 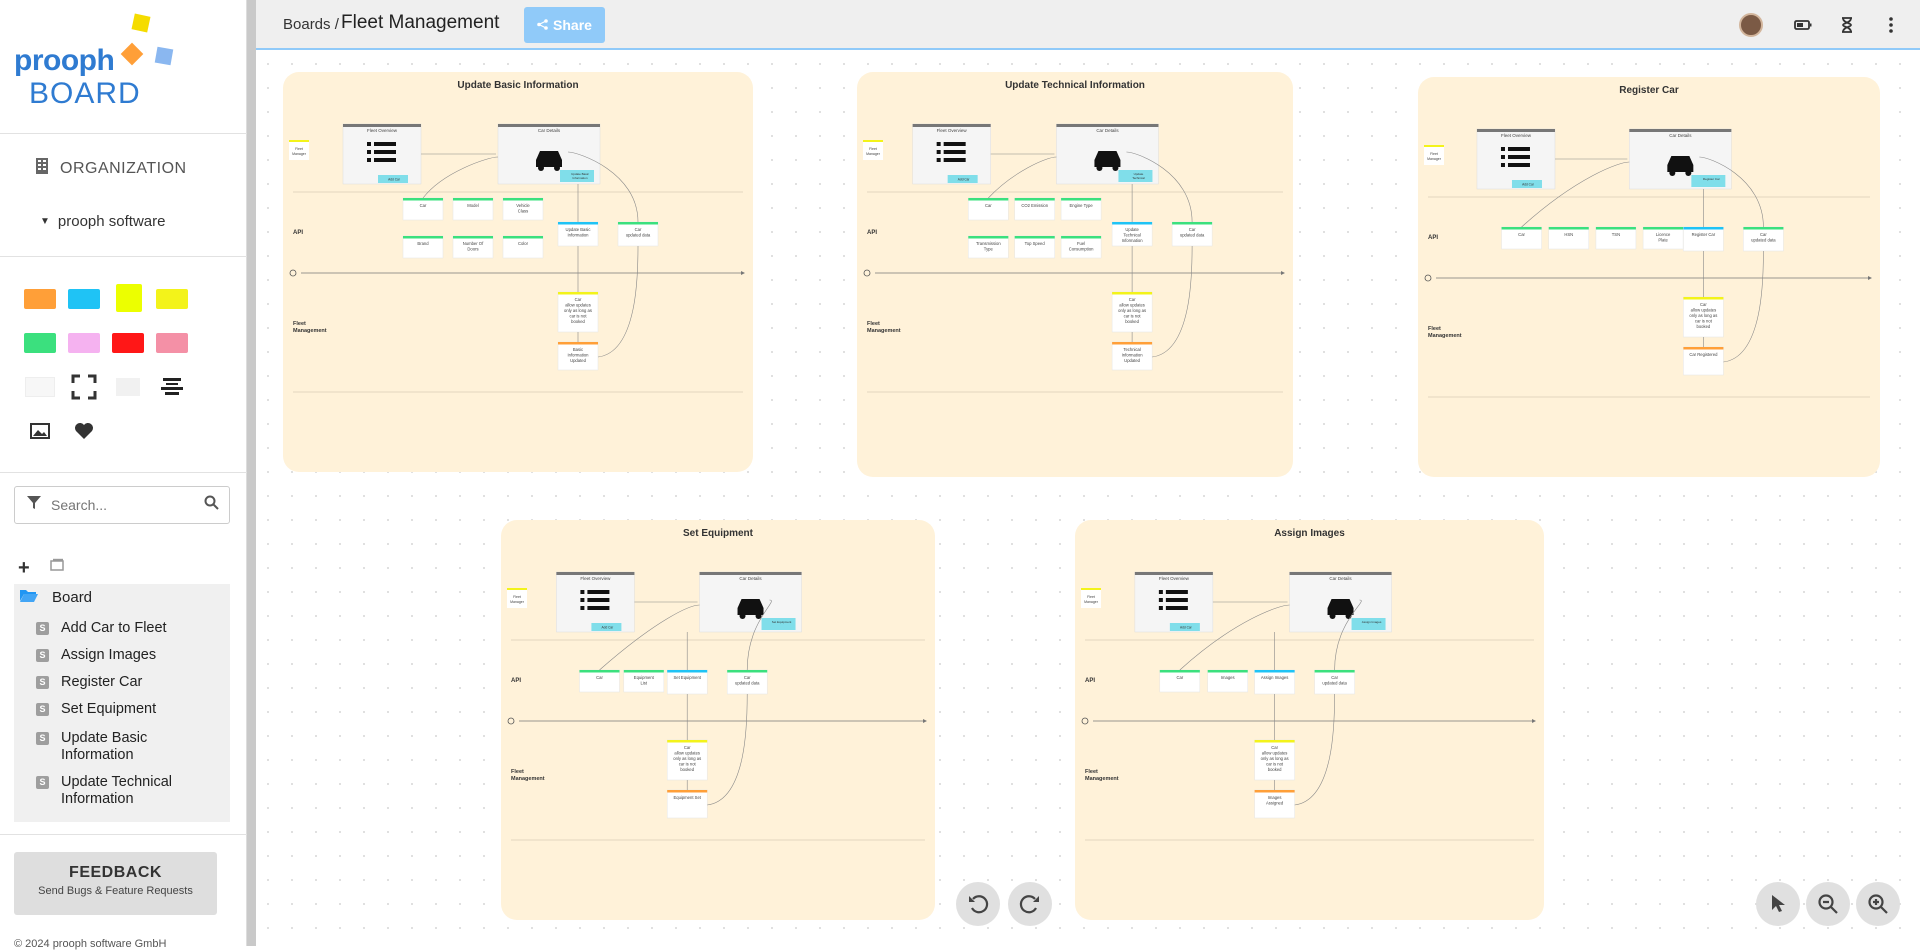 I want to click on breadcrumb-boards: Boards /, so click(x=311, y=24).